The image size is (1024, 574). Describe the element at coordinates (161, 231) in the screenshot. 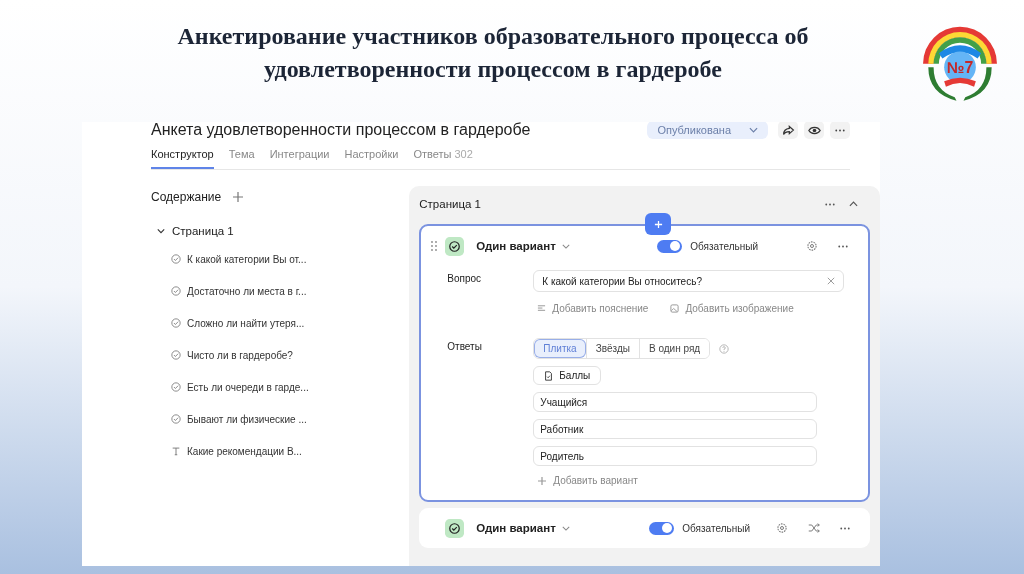

I see `chevron-icon` at that location.